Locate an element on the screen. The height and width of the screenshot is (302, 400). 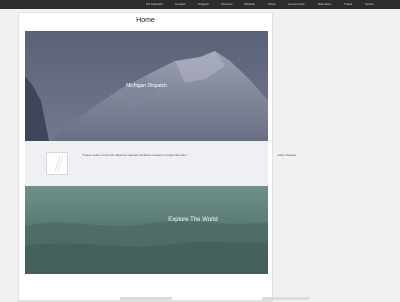
nav-item-government: Government is located at coordinates (296, 4).